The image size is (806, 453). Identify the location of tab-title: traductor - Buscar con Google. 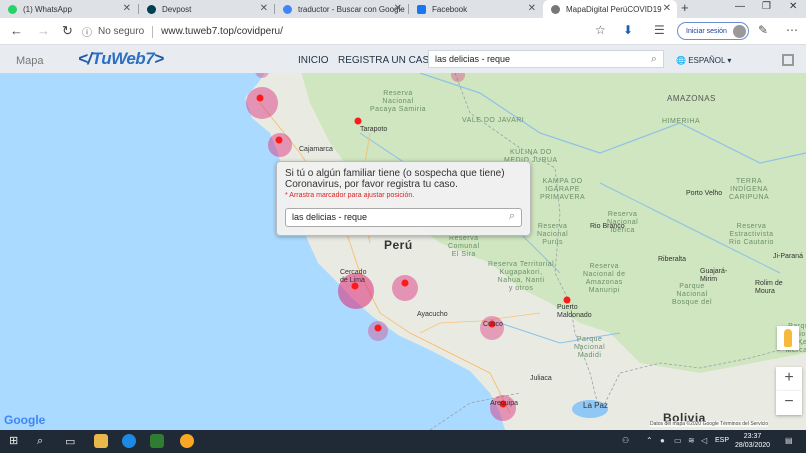
(351, 9).